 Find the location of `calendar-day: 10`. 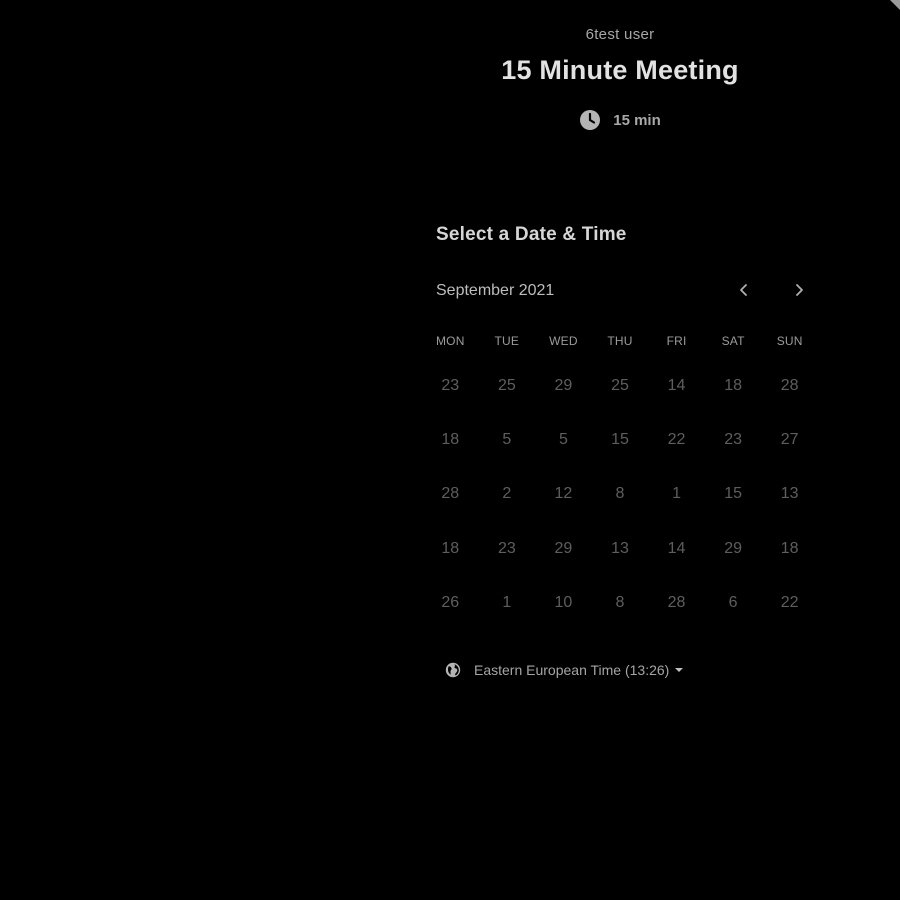

calendar-day: 10 is located at coordinates (563, 602).